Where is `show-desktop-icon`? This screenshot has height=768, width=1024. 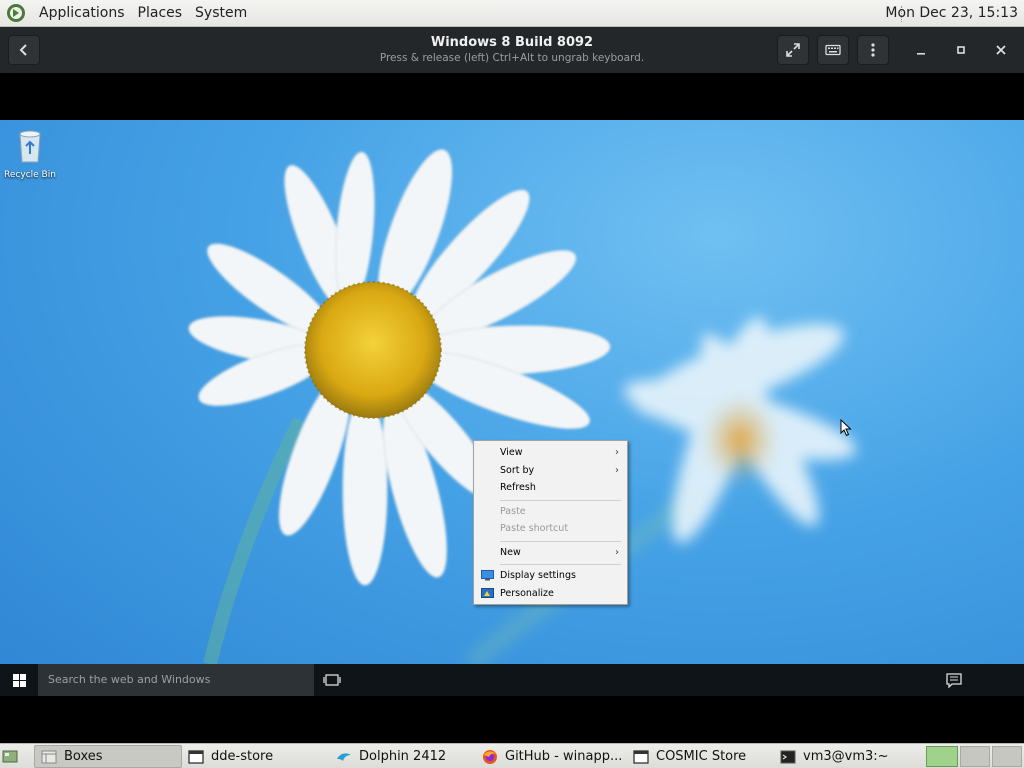 show-desktop-icon is located at coordinates (10, 756).